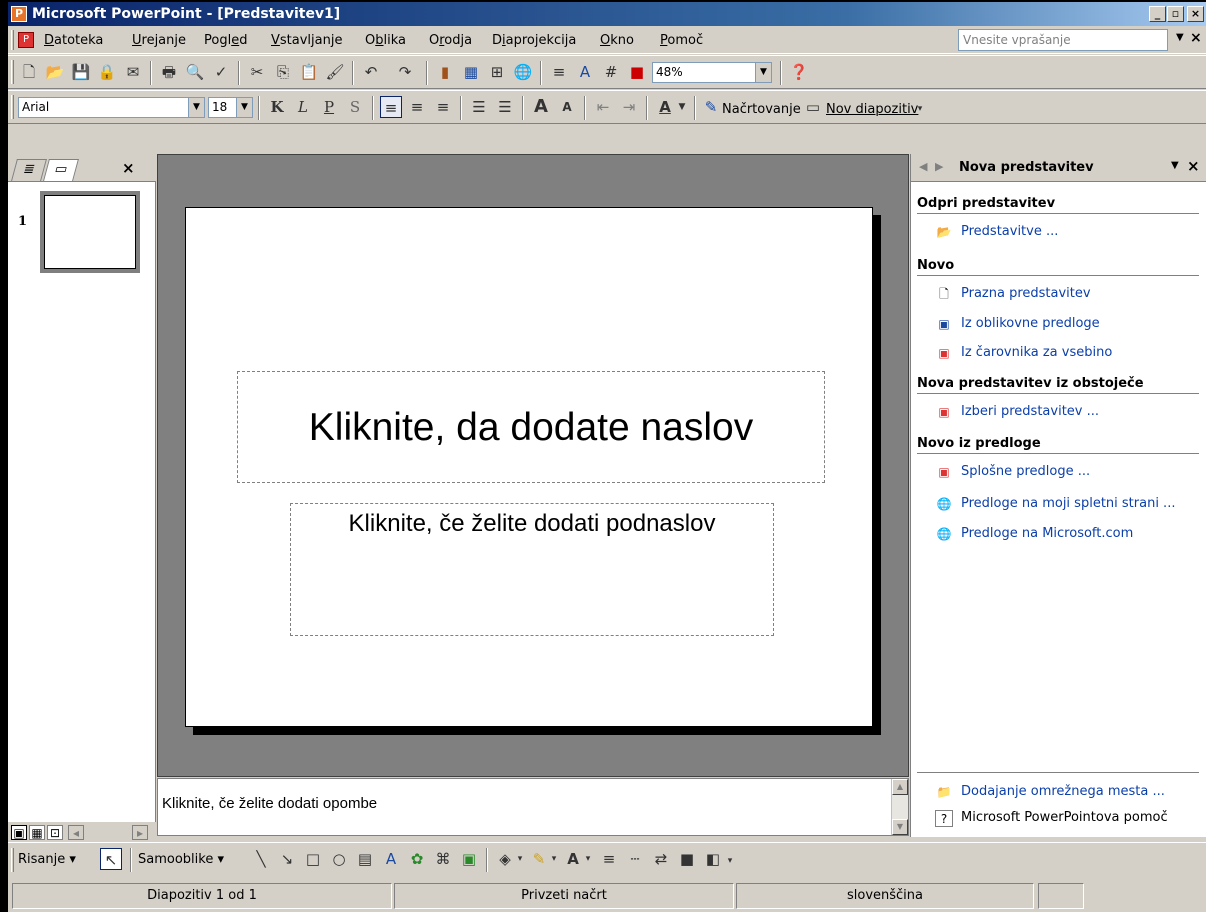 This screenshot has width=1206, height=912. What do you see at coordinates (355, 107) in the screenshot?
I see `shadow-button: S` at bounding box center [355, 107].